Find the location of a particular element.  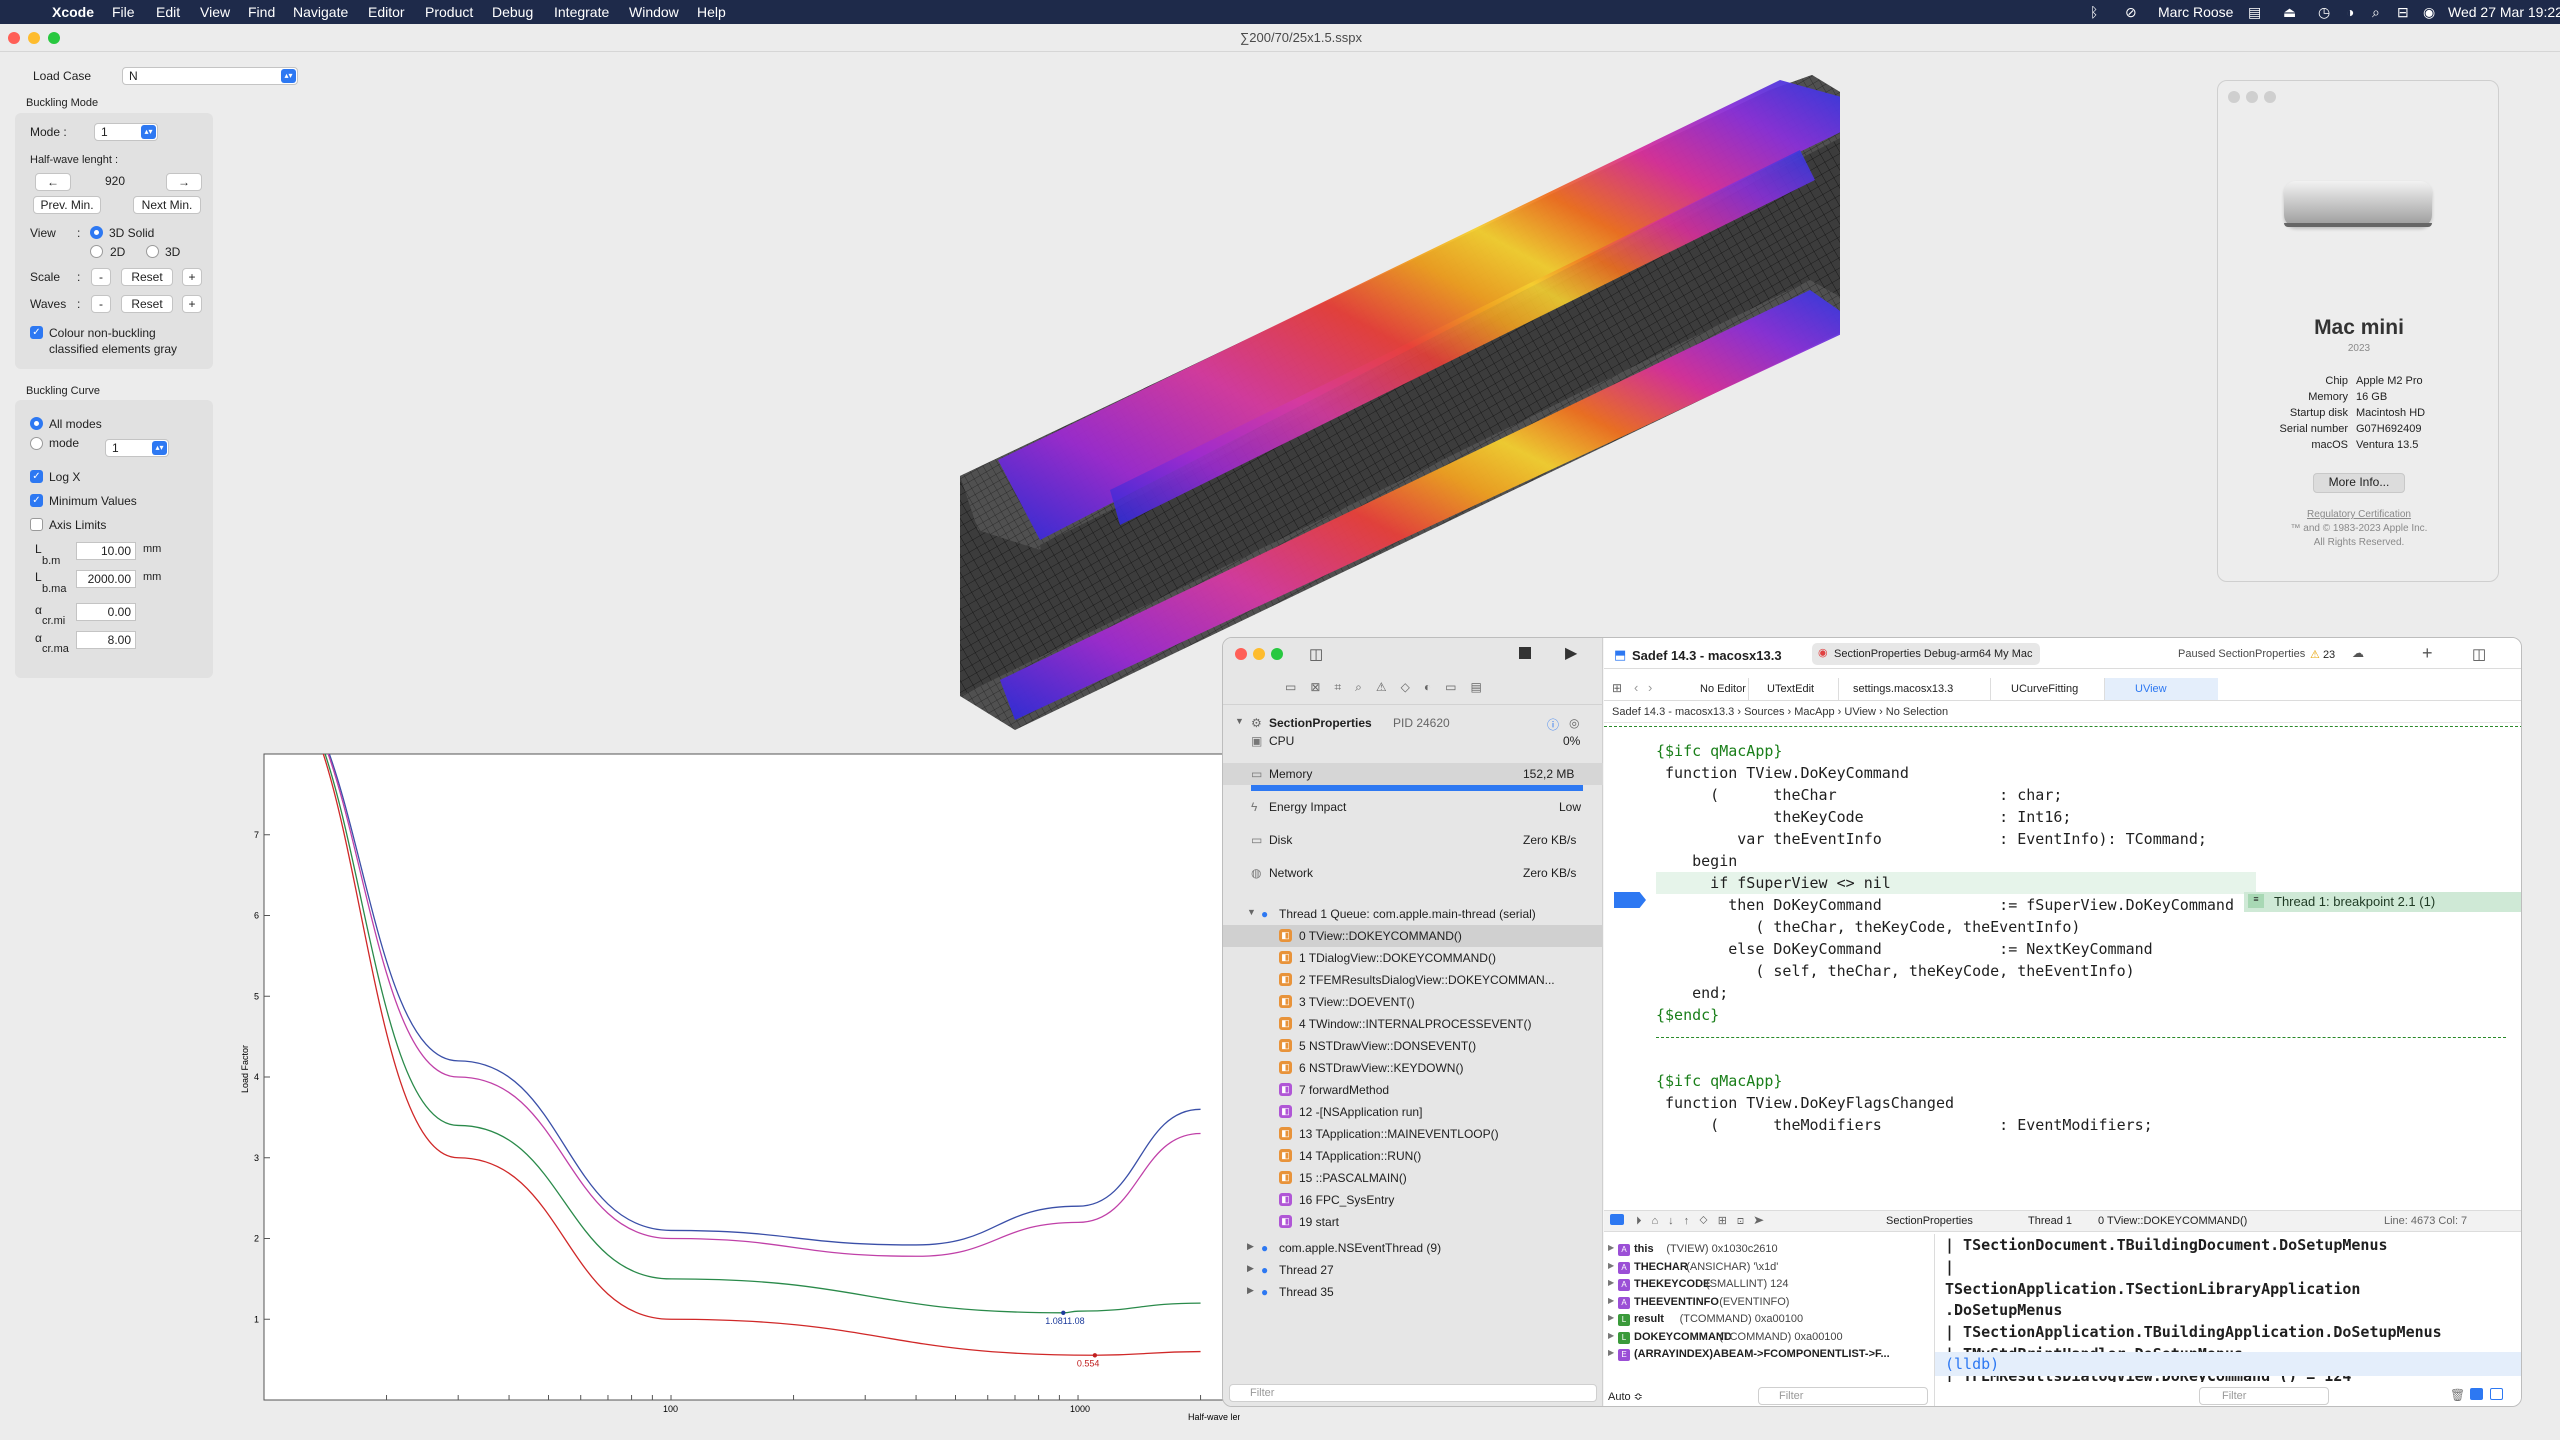

warning-badge: ⚠ 23 is located at coordinates (2322, 654).